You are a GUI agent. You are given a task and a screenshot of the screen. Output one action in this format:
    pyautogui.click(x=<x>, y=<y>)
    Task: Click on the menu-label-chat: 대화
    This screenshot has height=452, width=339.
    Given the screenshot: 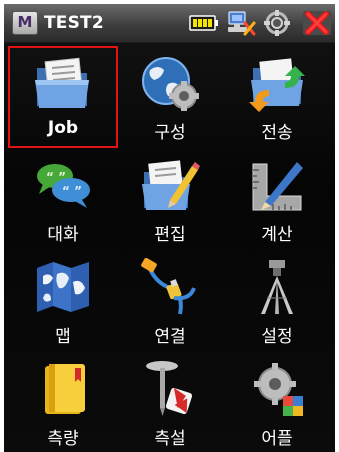 What is the action you would take?
    pyautogui.click(x=63, y=235)
    